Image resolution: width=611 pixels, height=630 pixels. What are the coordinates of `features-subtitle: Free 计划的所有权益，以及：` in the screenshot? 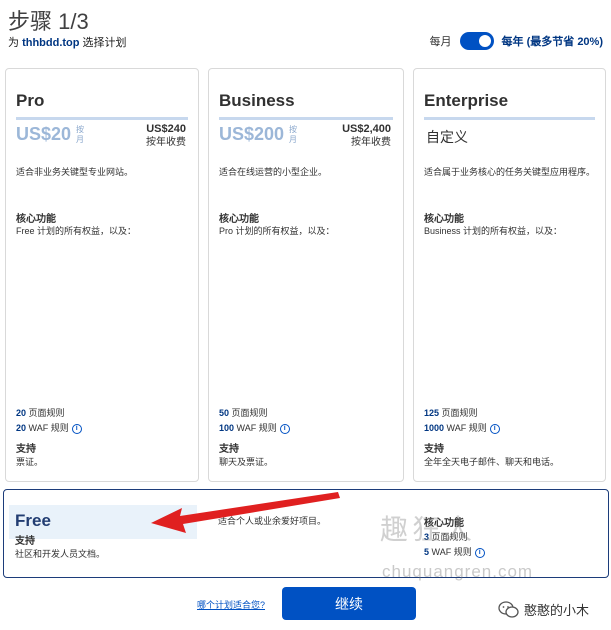 It's located at (76, 231).